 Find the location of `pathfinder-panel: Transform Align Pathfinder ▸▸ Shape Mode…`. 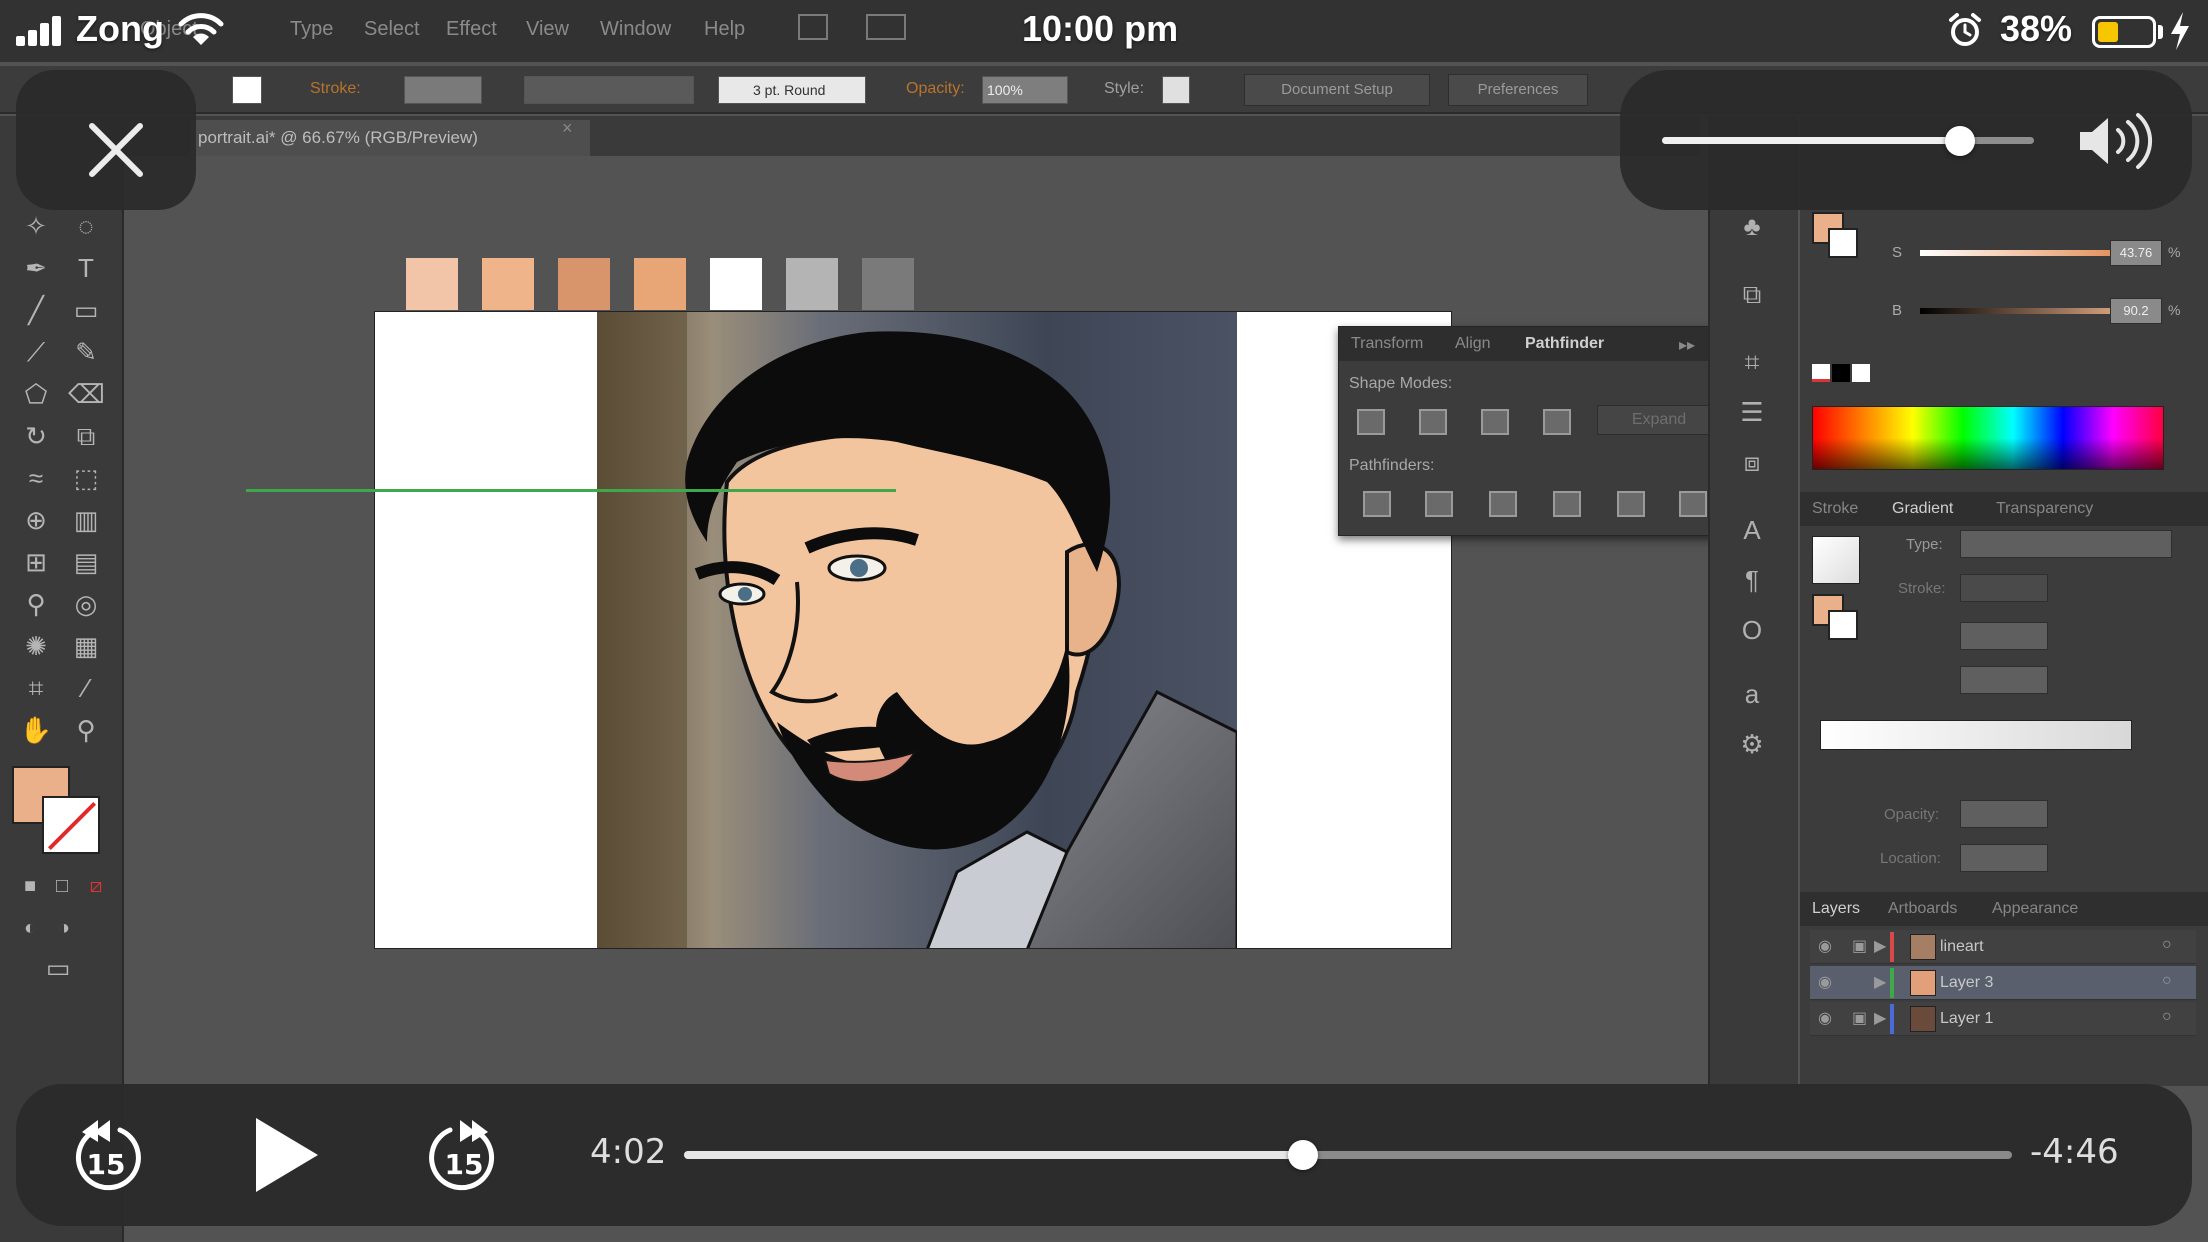

pathfinder-panel: Transform Align Pathfinder ▸▸ Shape Mode… is located at coordinates (1536, 431).